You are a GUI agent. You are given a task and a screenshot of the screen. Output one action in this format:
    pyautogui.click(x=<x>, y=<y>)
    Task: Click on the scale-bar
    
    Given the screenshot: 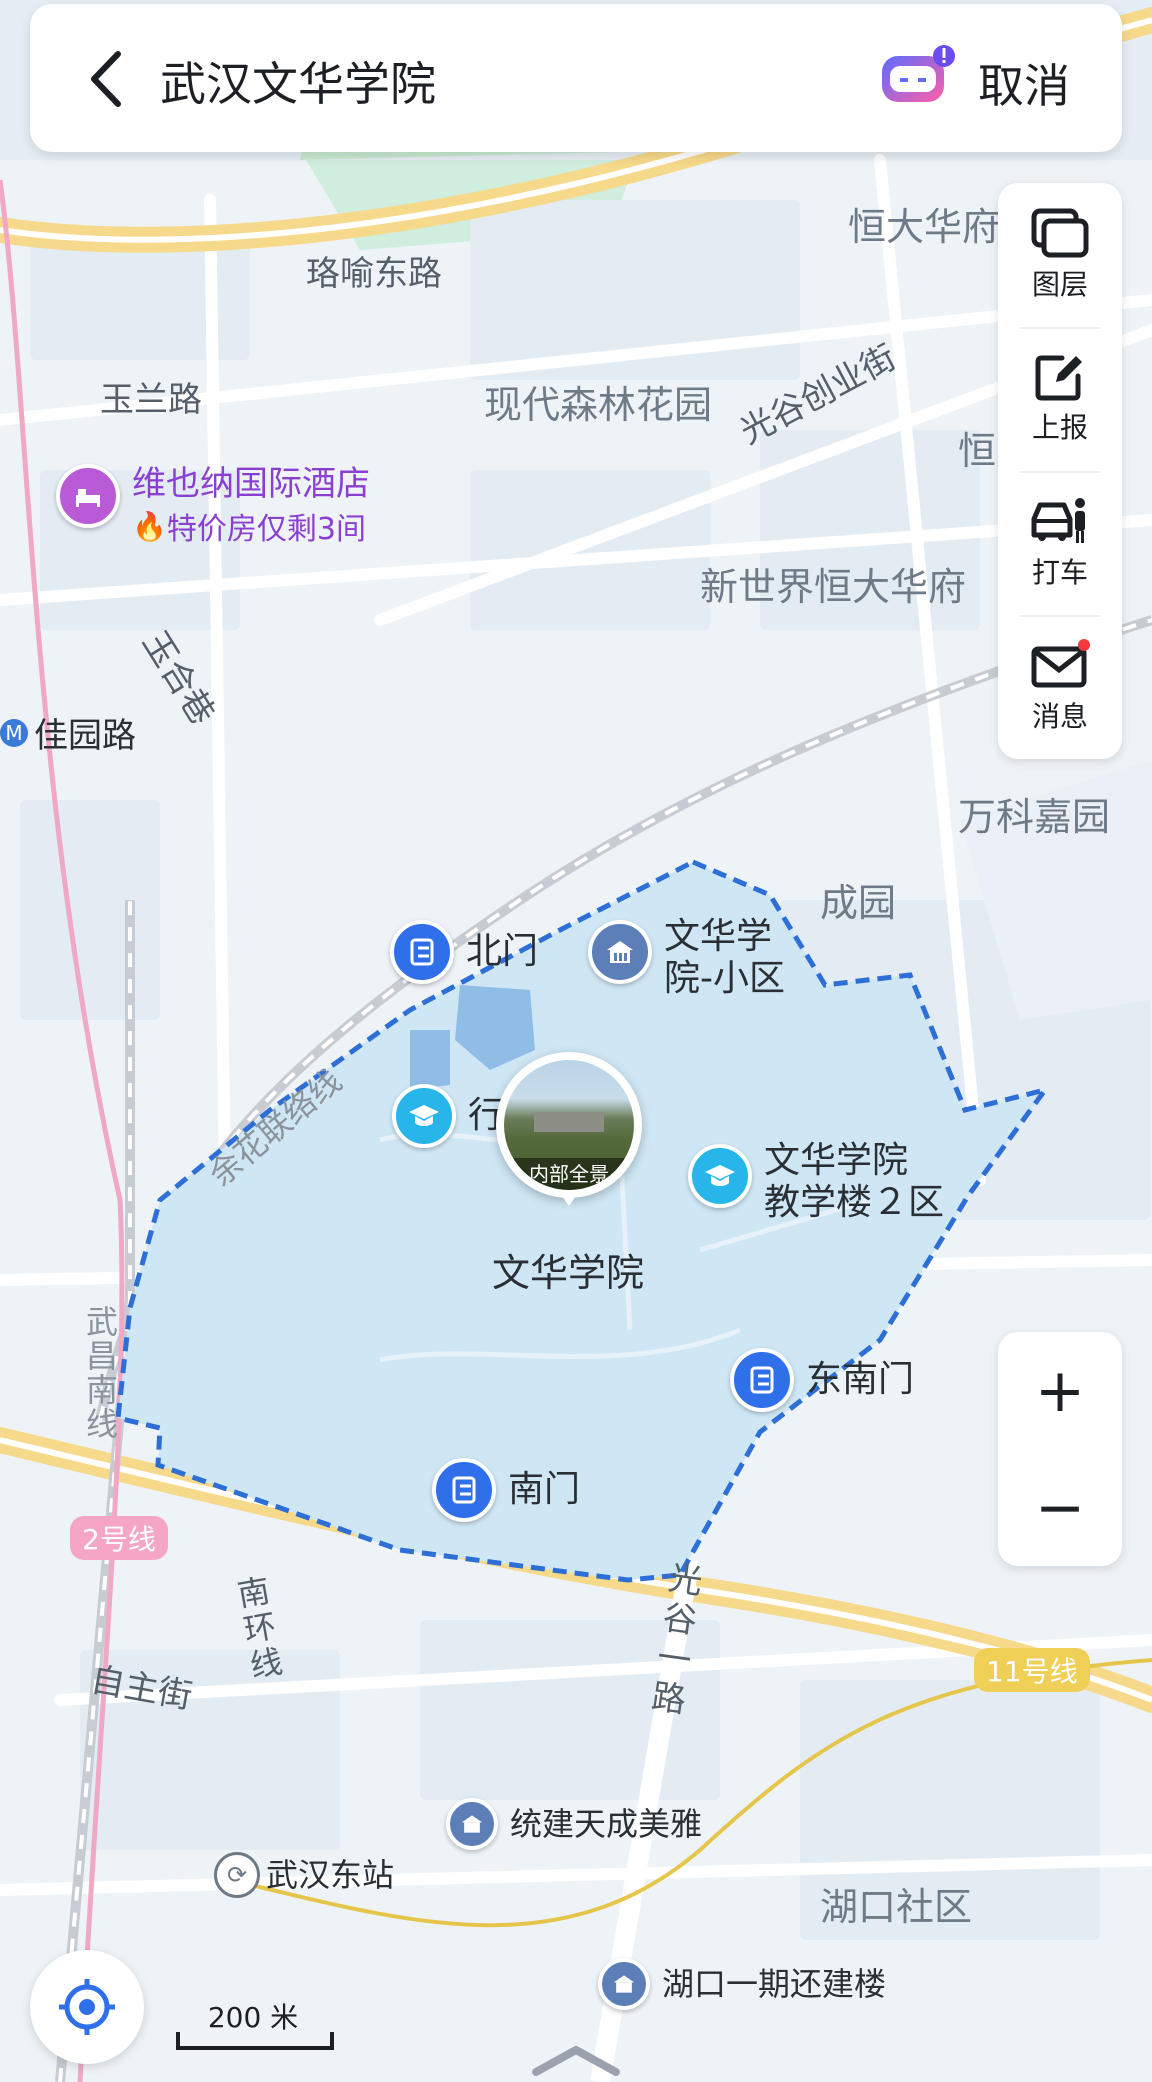 What is the action you would take?
    pyautogui.click(x=255, y=2041)
    